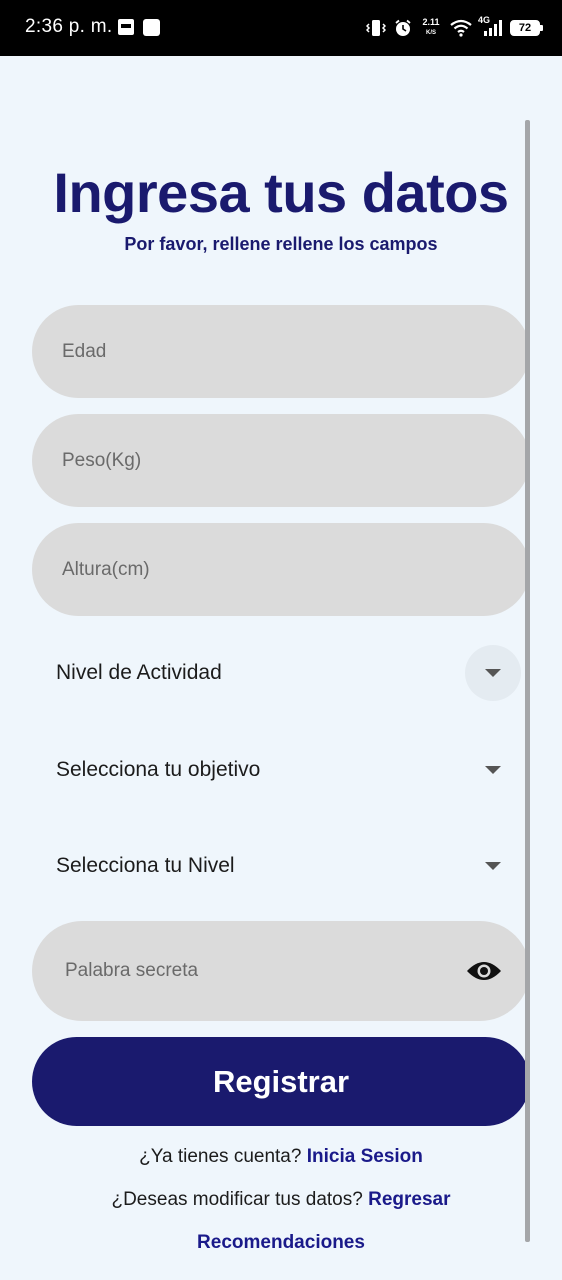 This screenshot has height=1280, width=562. Describe the element at coordinates (484, 971) in the screenshot. I see `visibility-eye-icon` at that location.